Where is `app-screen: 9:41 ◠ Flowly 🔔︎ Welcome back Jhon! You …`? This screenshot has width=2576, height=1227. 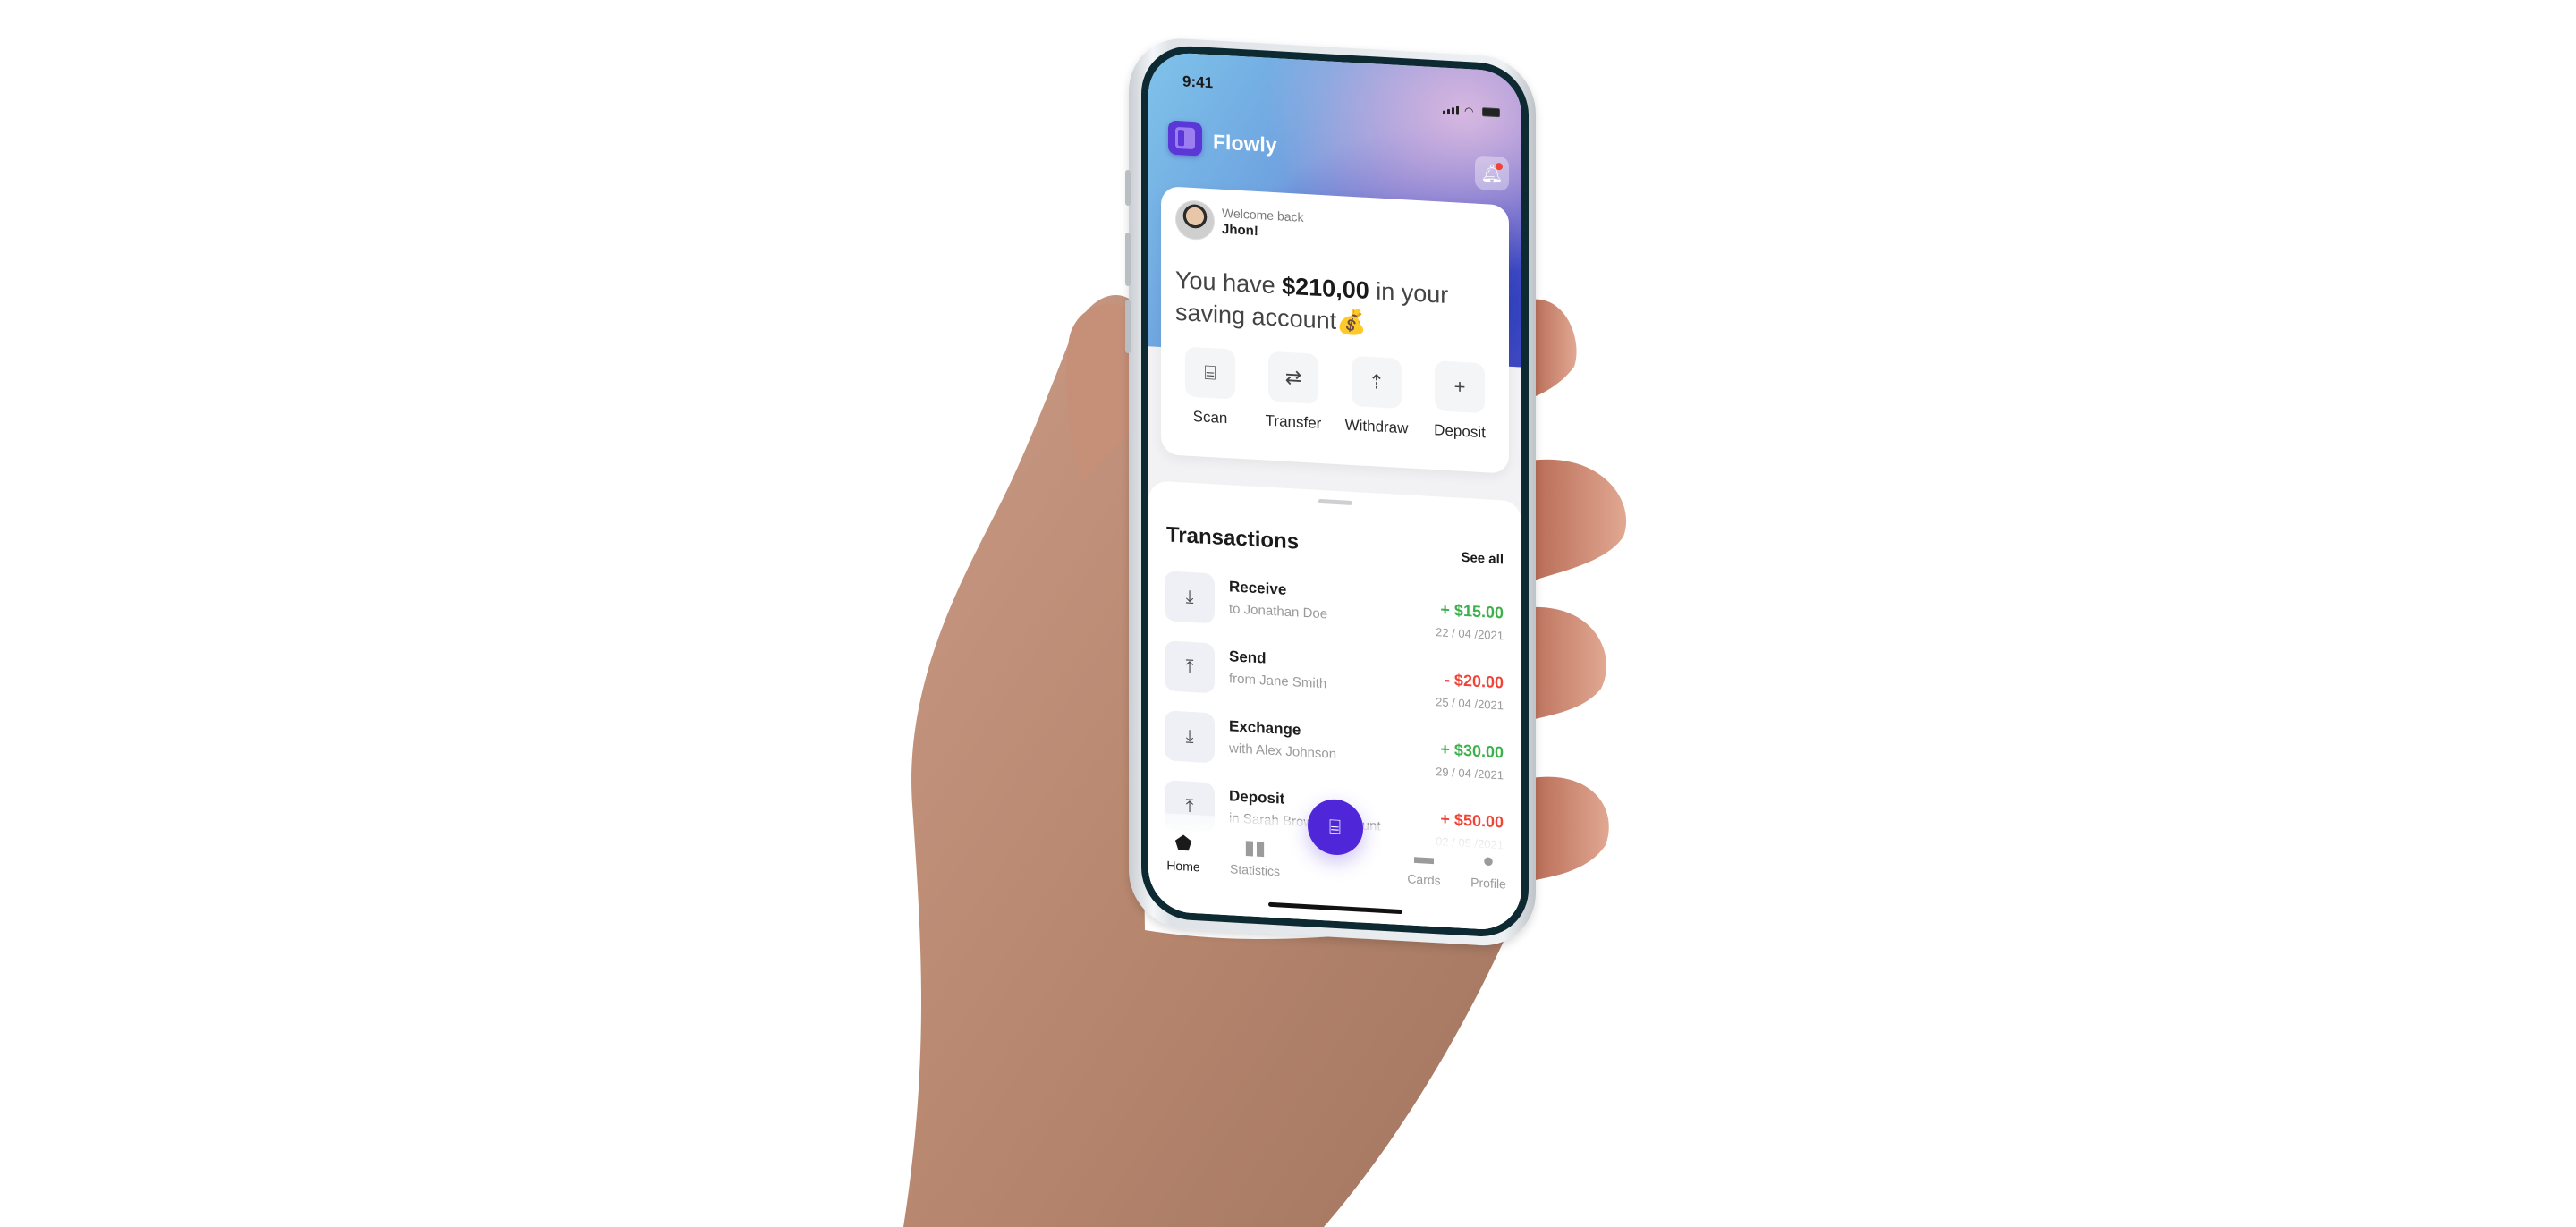
app-screen: 9:41 ◠ Flowly 🔔︎ Welcome back Jhon! You … is located at coordinates (1334, 491).